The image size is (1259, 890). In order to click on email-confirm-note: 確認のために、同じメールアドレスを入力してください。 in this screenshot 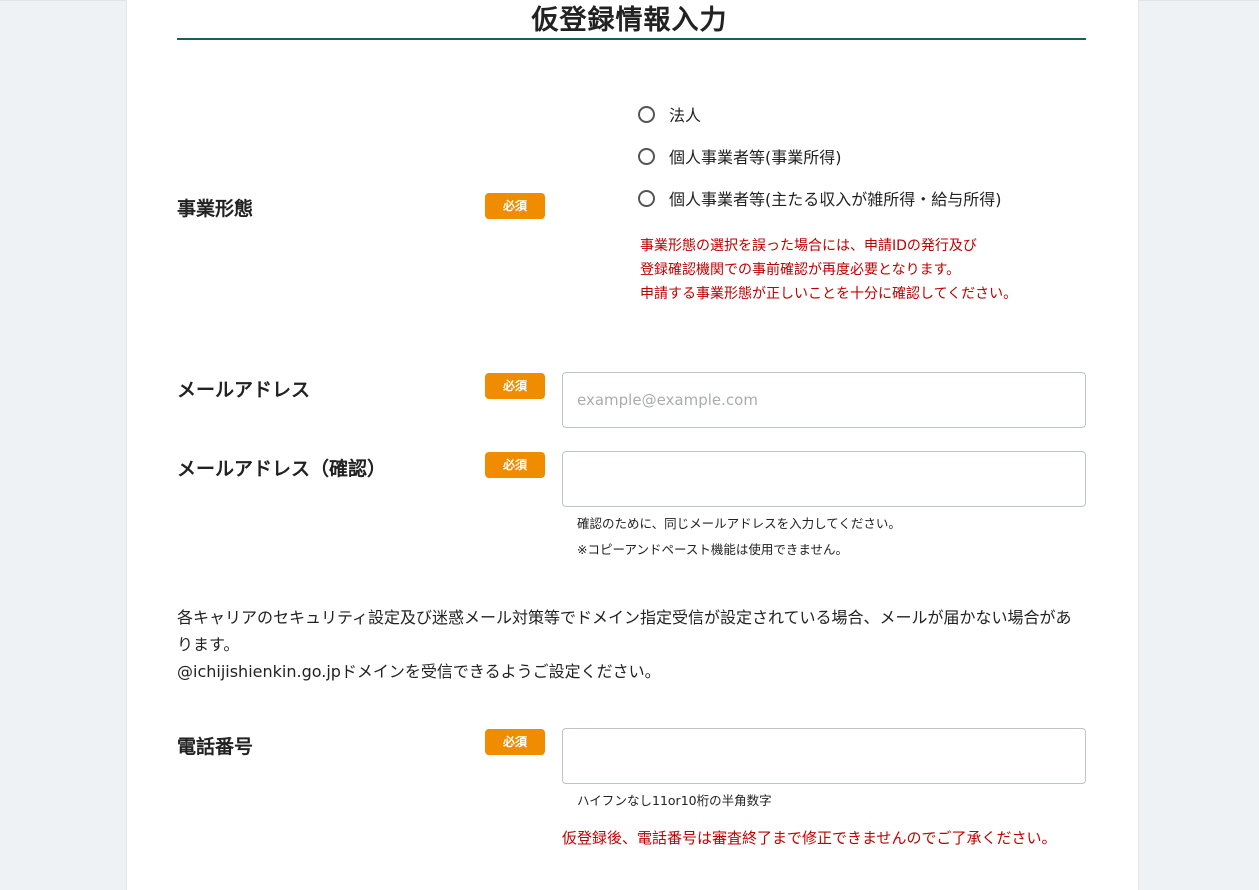, I will do `click(739, 523)`.